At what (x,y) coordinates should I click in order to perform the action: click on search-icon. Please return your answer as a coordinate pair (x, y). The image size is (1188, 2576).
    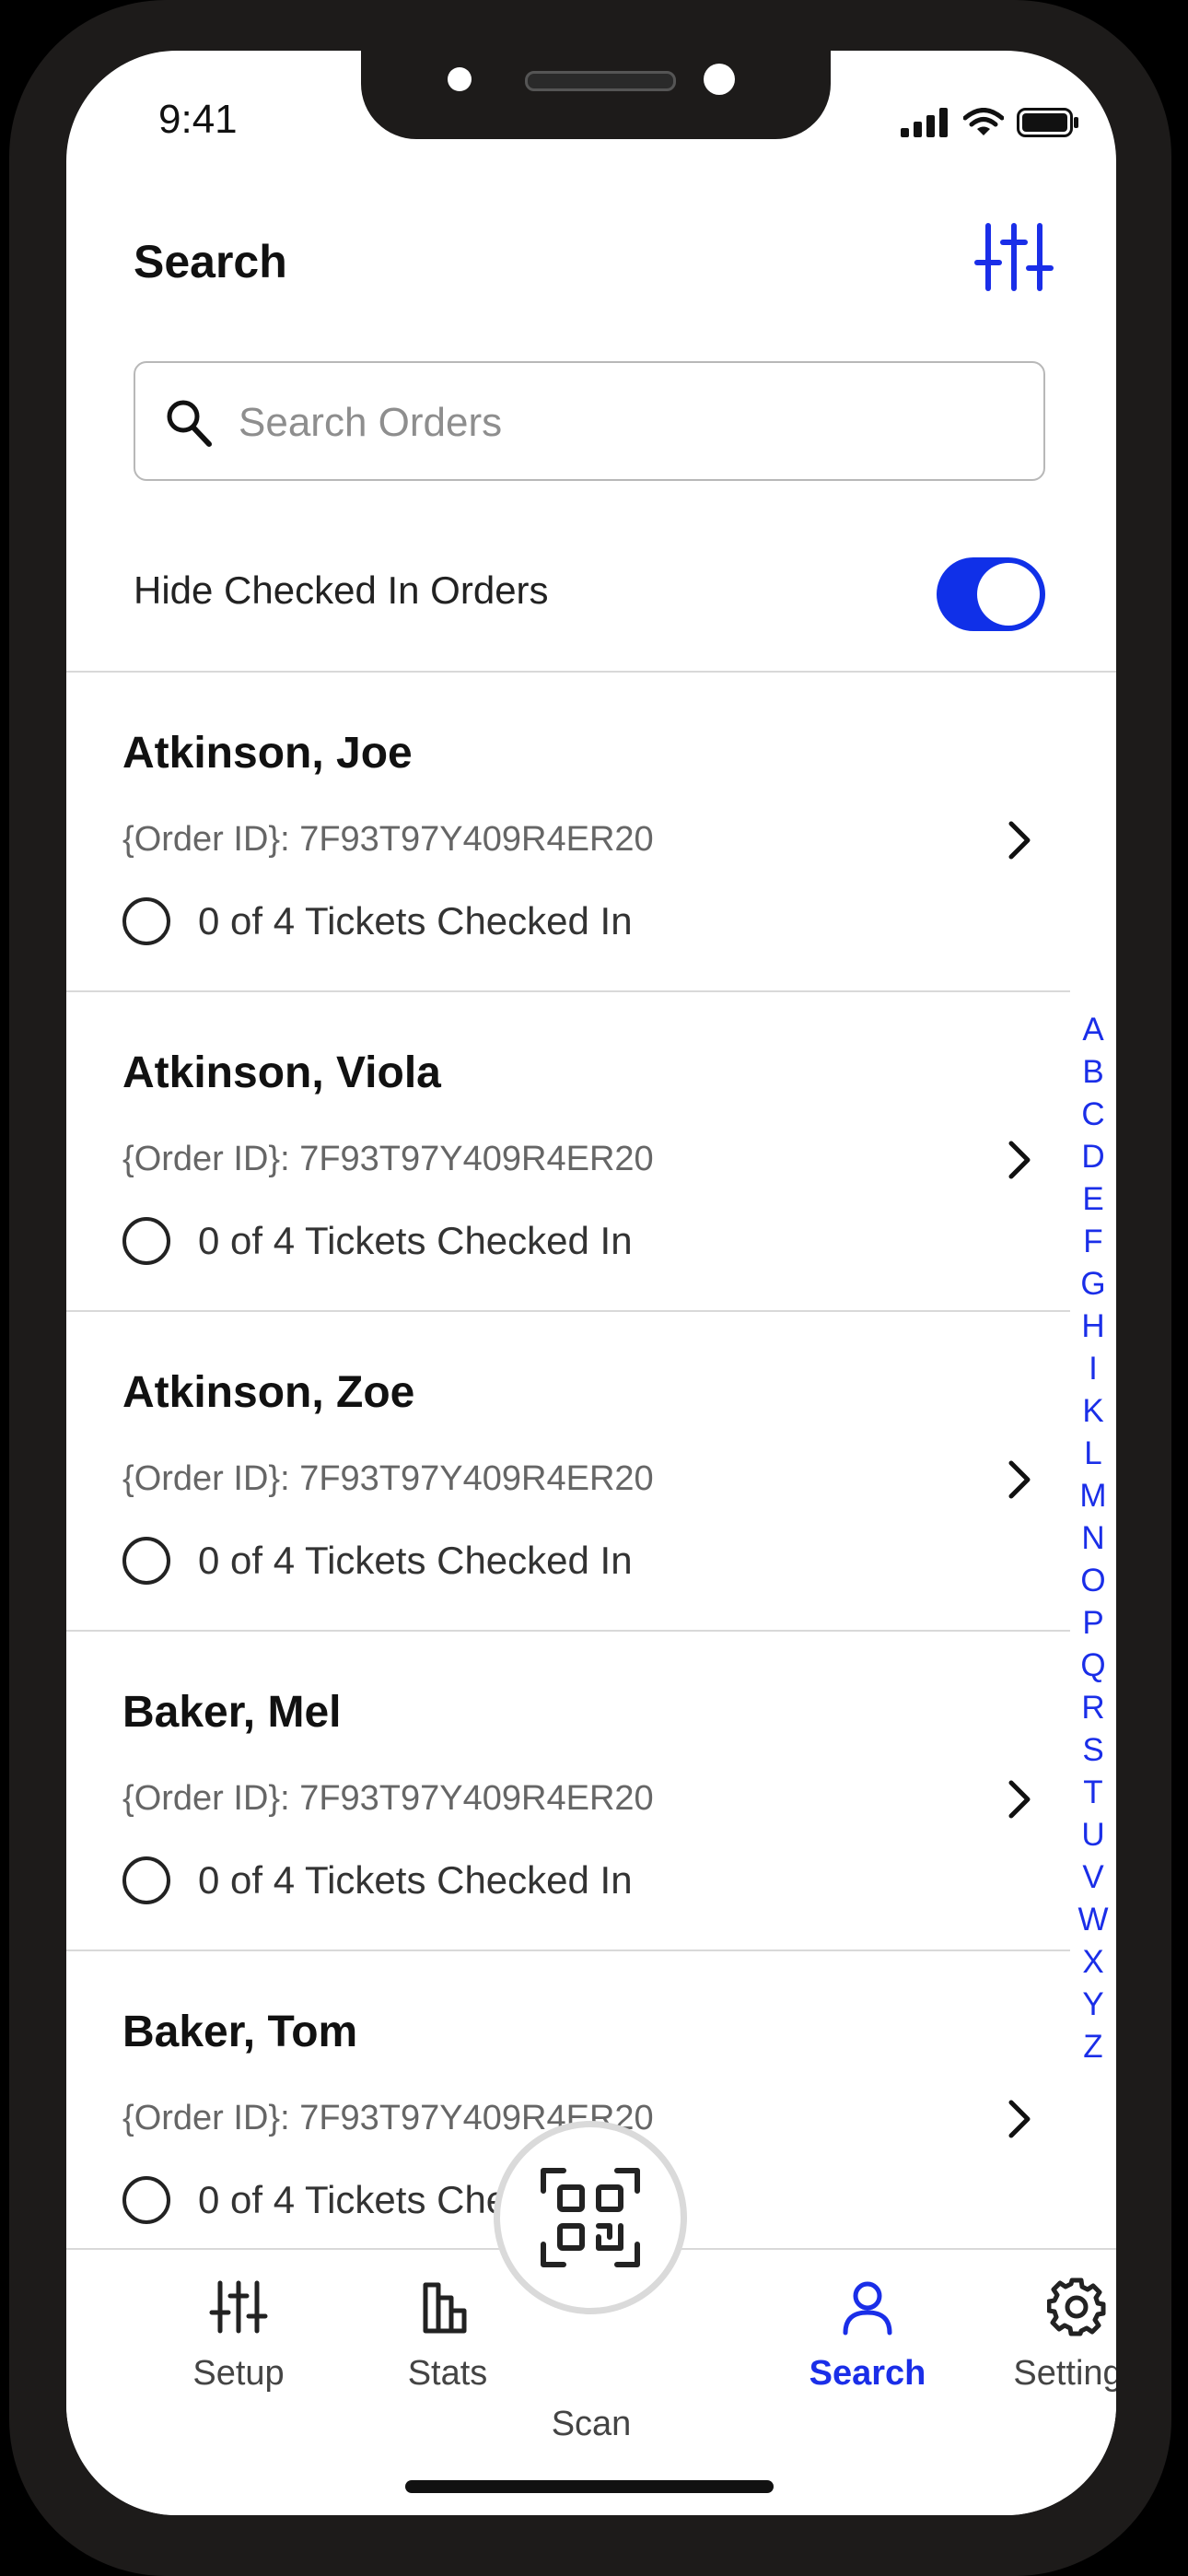
    Looking at the image, I should click on (189, 423).